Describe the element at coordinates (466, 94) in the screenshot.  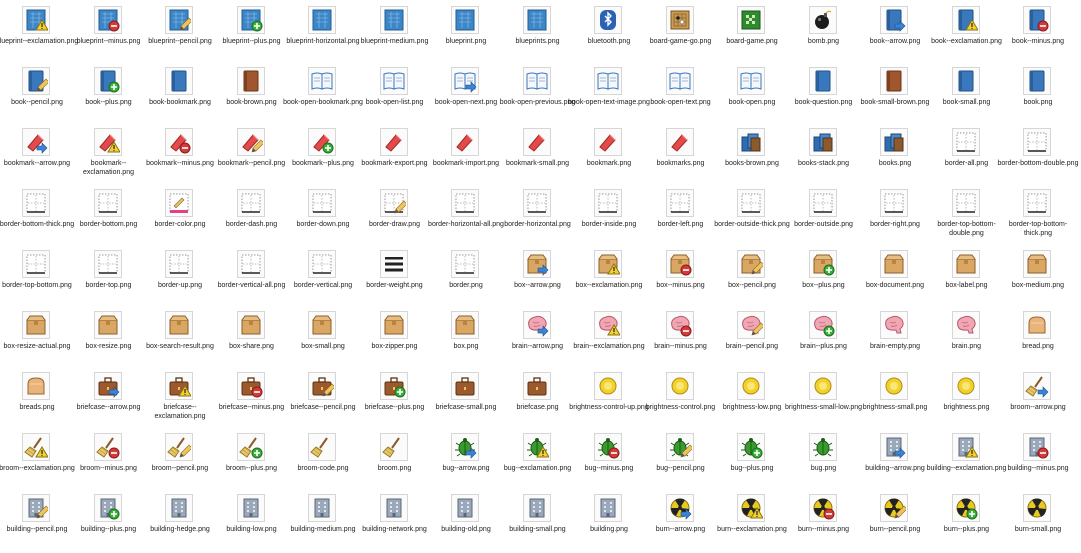
I see `file-item: book-open-next.png` at that location.